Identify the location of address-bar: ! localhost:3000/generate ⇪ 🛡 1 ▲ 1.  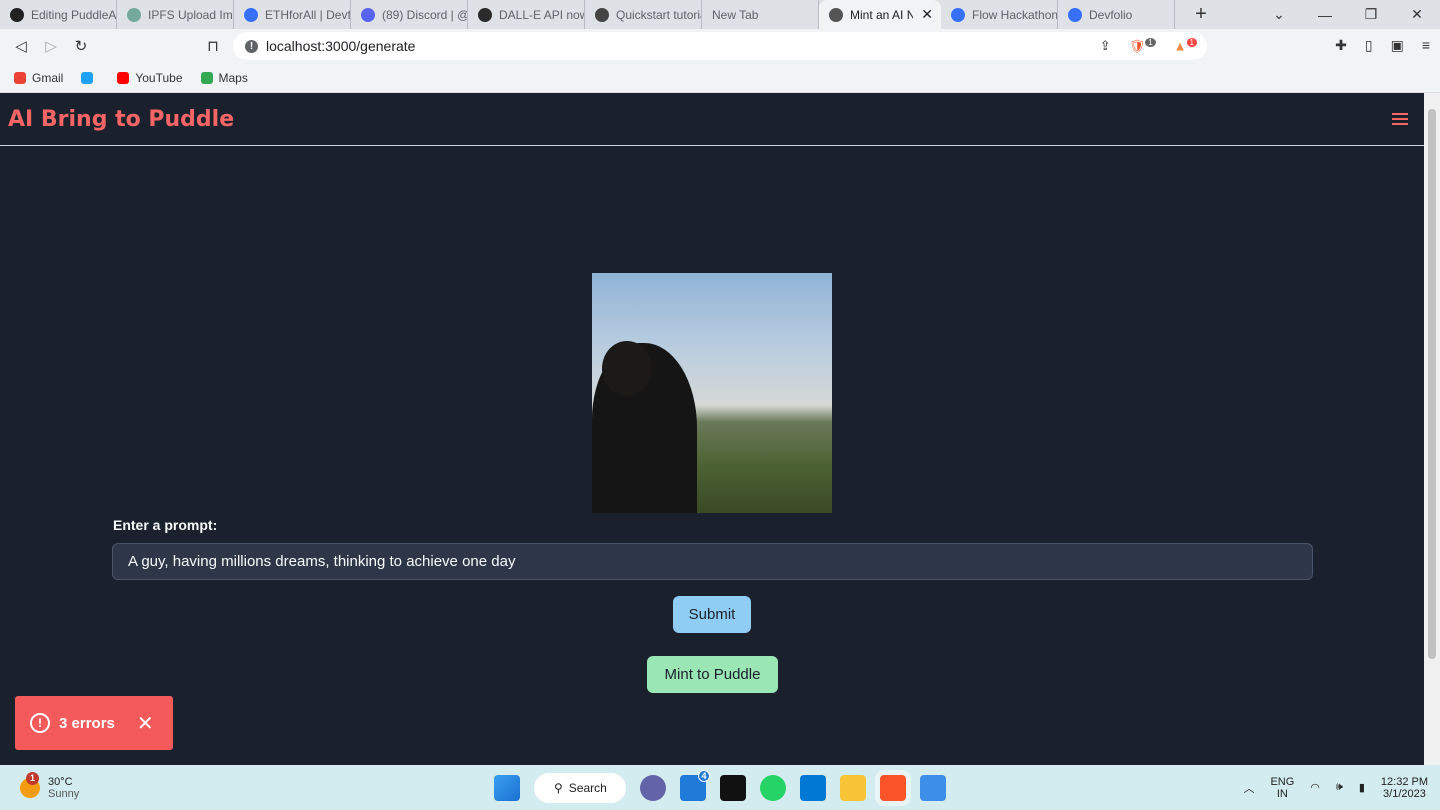
(720, 46).